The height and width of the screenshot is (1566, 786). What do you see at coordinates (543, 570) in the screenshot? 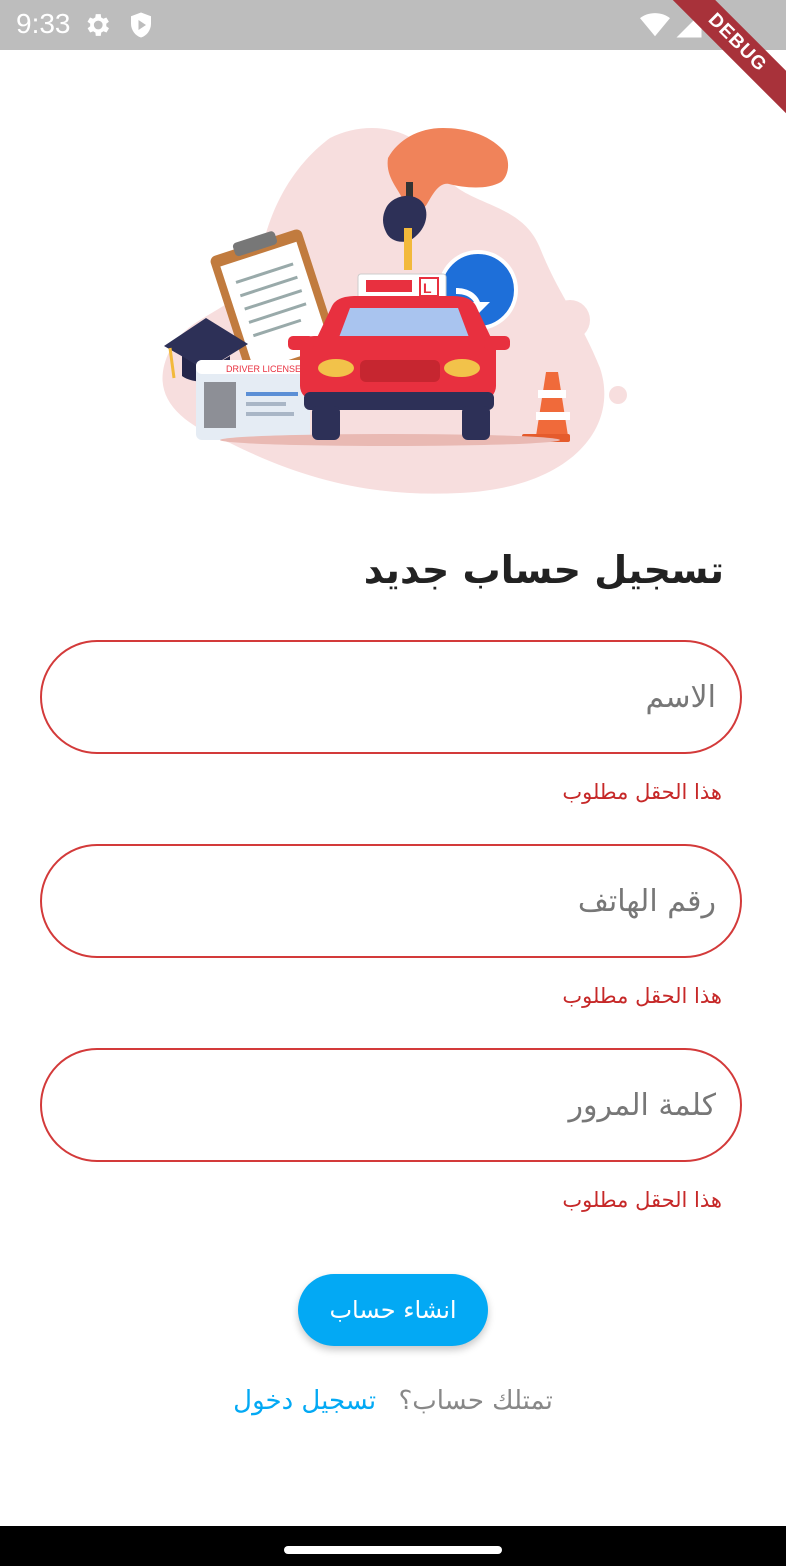
I see `page-title: تسجيل حساب جديد` at bounding box center [543, 570].